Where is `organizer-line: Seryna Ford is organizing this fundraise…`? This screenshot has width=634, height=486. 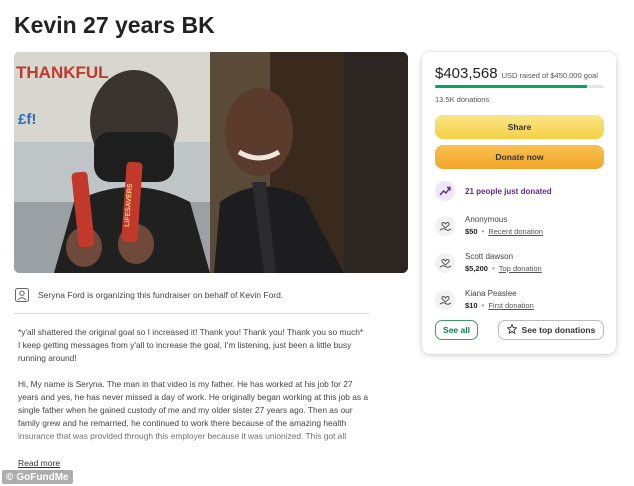 organizer-line: Seryna Ford is organizing this fundraise… is located at coordinates (191, 295).